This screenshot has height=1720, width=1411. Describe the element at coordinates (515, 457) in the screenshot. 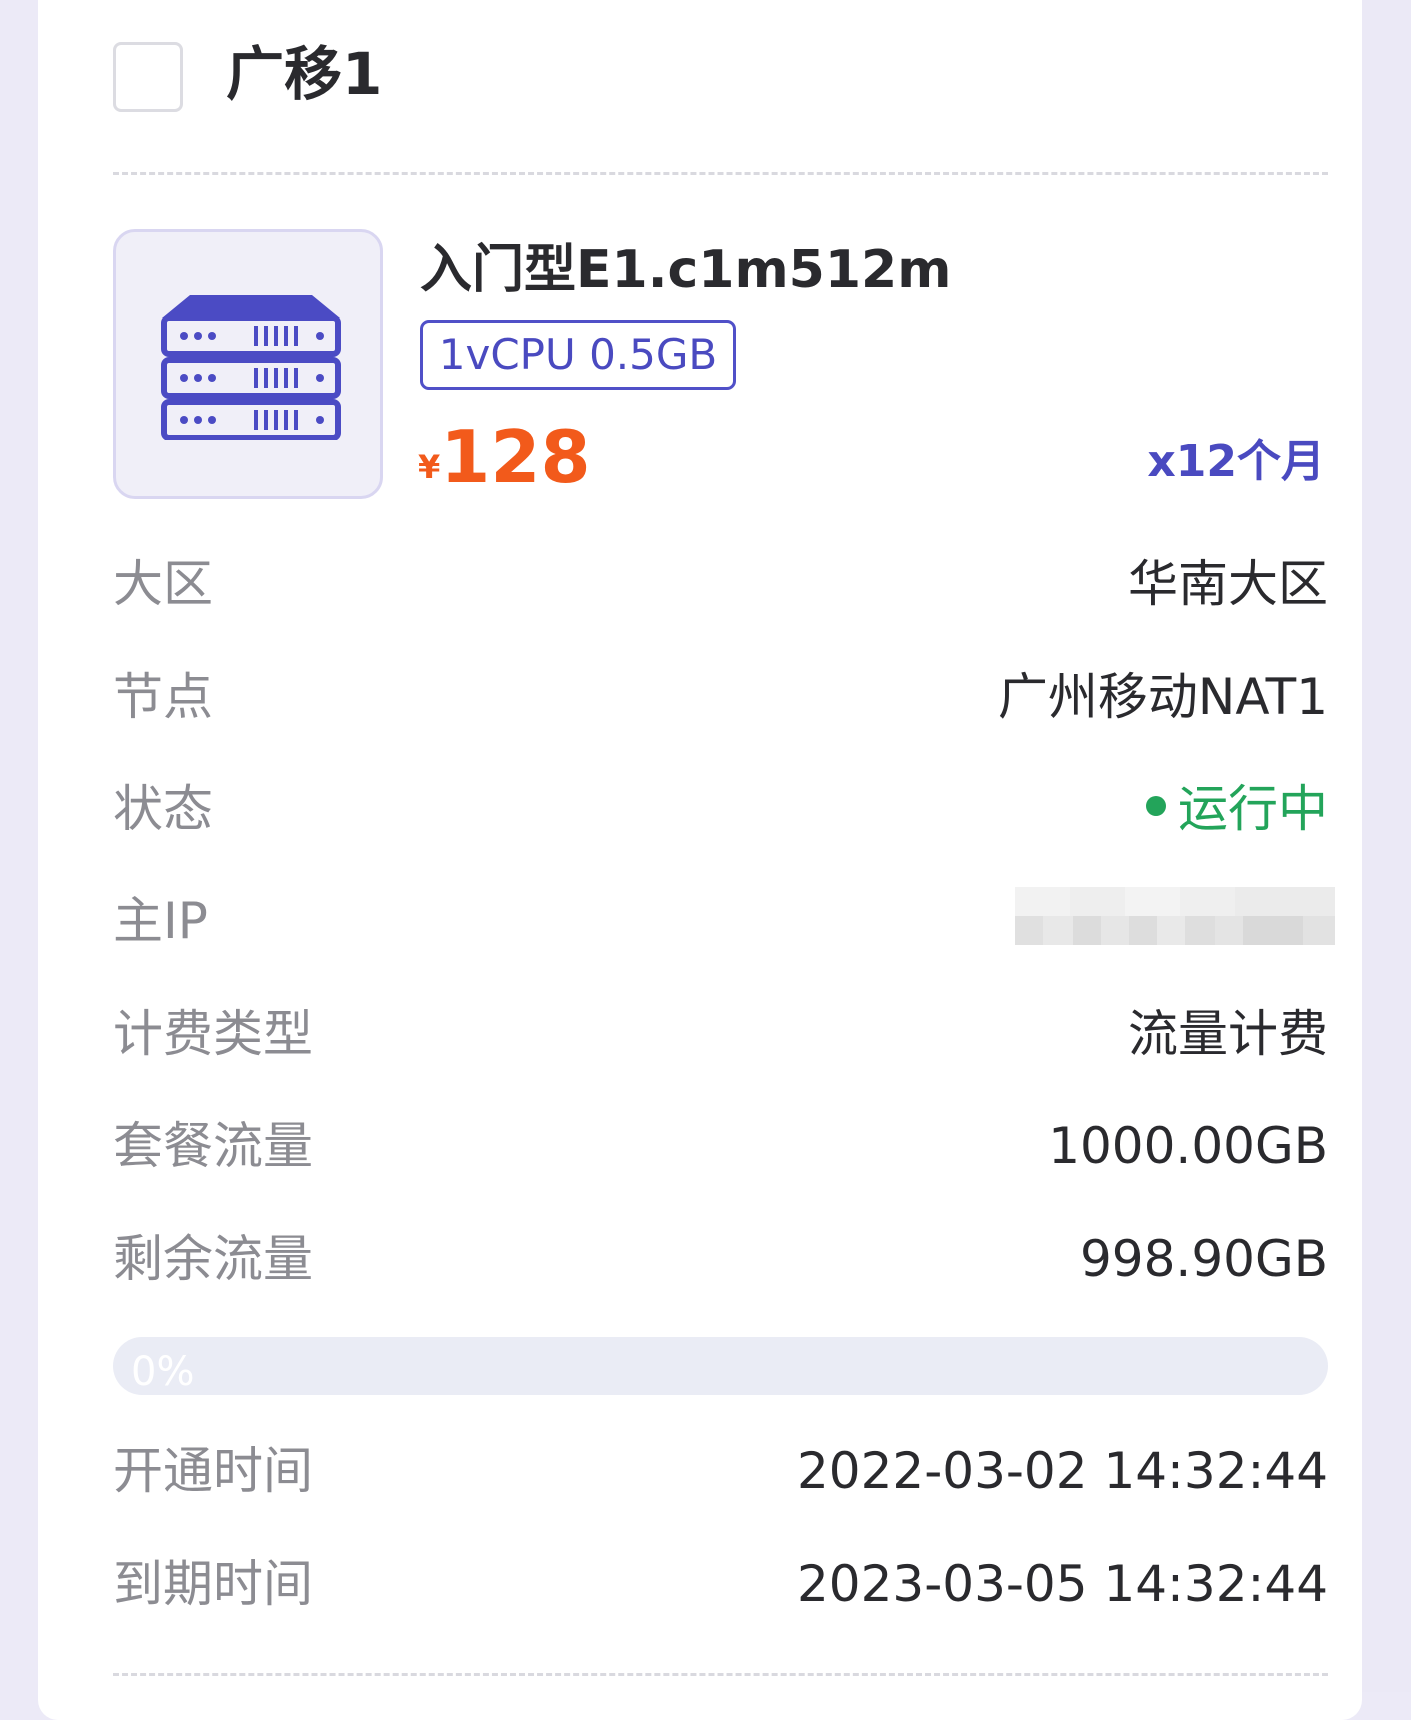

I see `price-amount: 128` at that location.